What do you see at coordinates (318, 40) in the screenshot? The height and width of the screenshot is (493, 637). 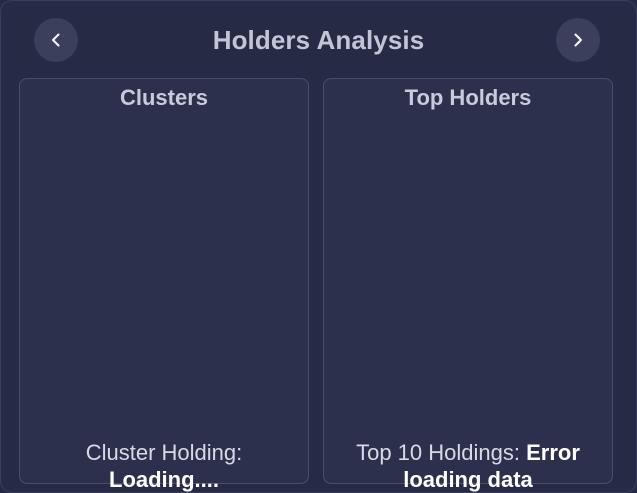 I see `page-title: Holders Analysis` at bounding box center [318, 40].